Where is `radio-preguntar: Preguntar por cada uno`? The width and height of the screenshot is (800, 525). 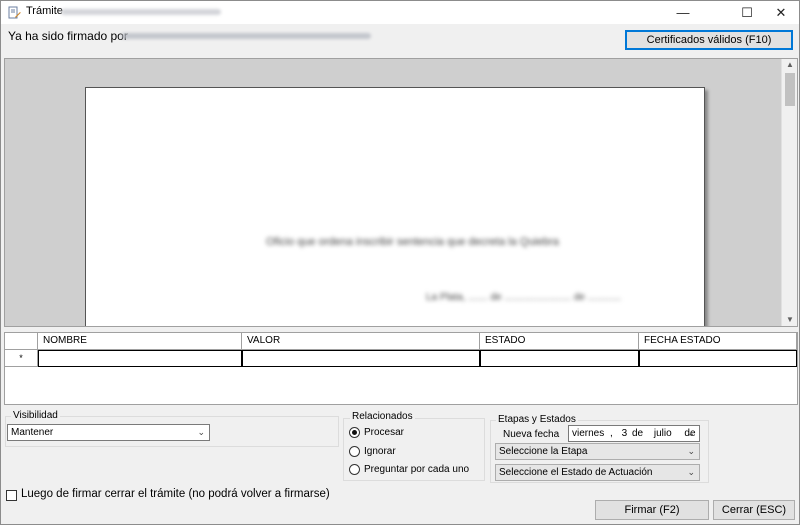
radio-preguntar: Preguntar por cada uno is located at coordinates (409, 469).